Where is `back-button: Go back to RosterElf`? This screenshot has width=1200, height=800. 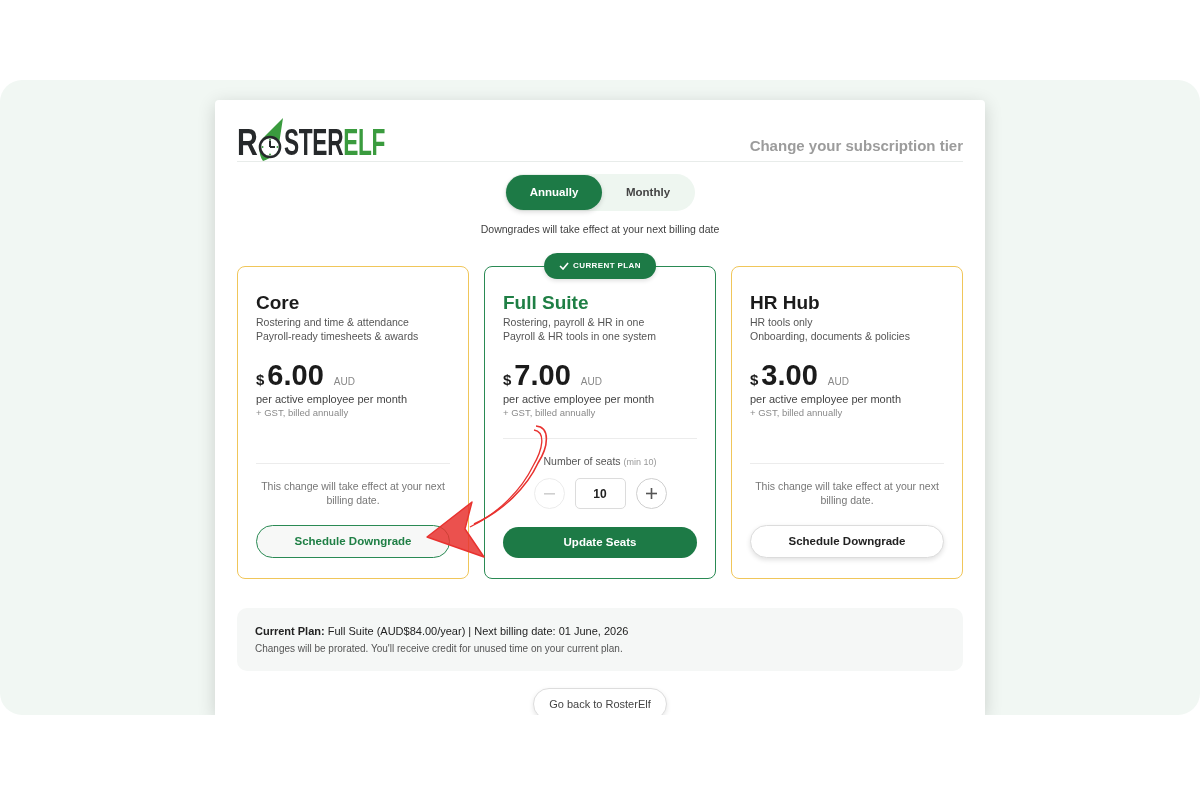 back-button: Go back to RosterElf is located at coordinates (600, 701).